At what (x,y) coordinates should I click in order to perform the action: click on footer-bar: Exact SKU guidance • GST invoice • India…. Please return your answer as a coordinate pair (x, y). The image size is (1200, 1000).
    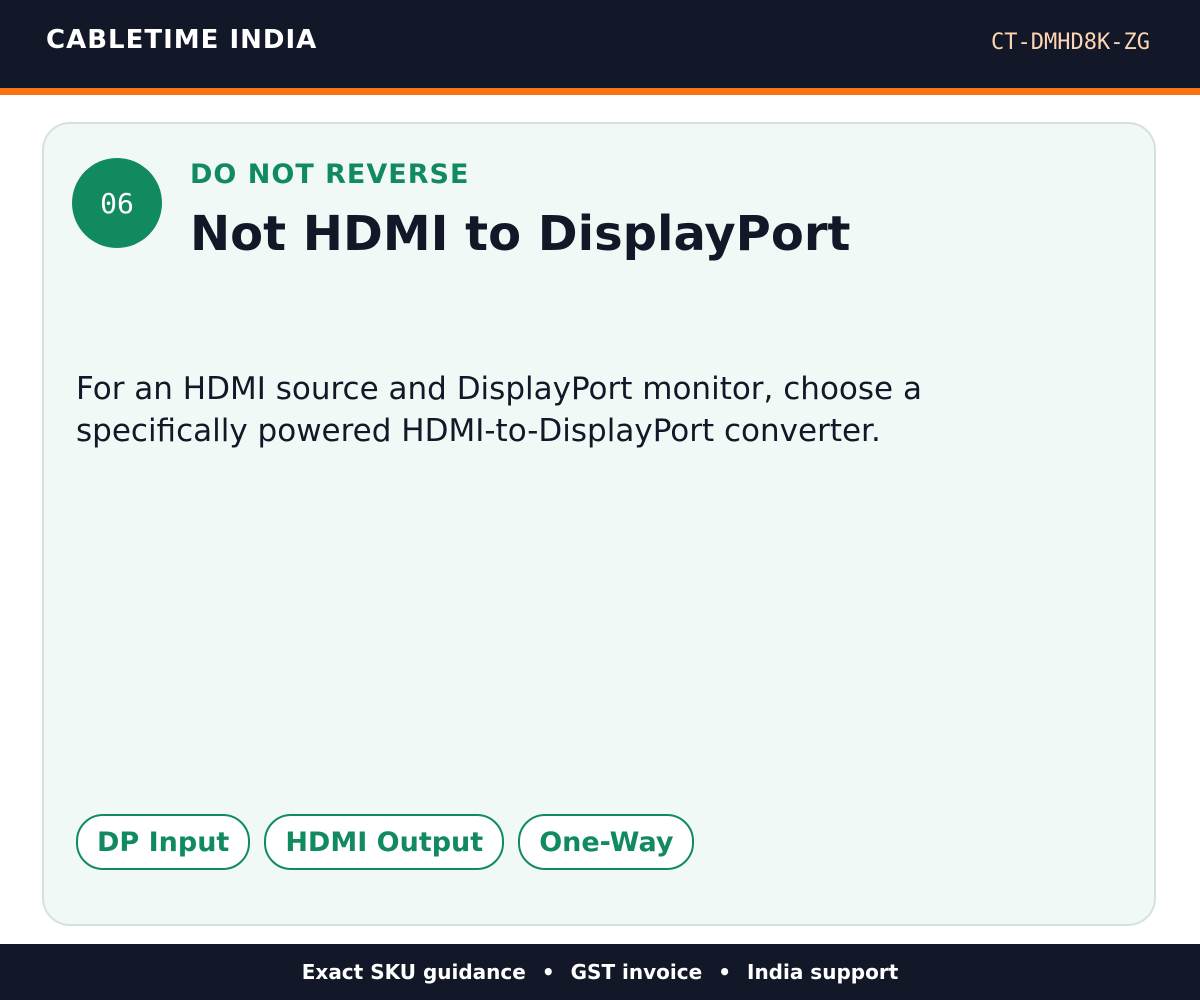
    Looking at the image, I should click on (600, 972).